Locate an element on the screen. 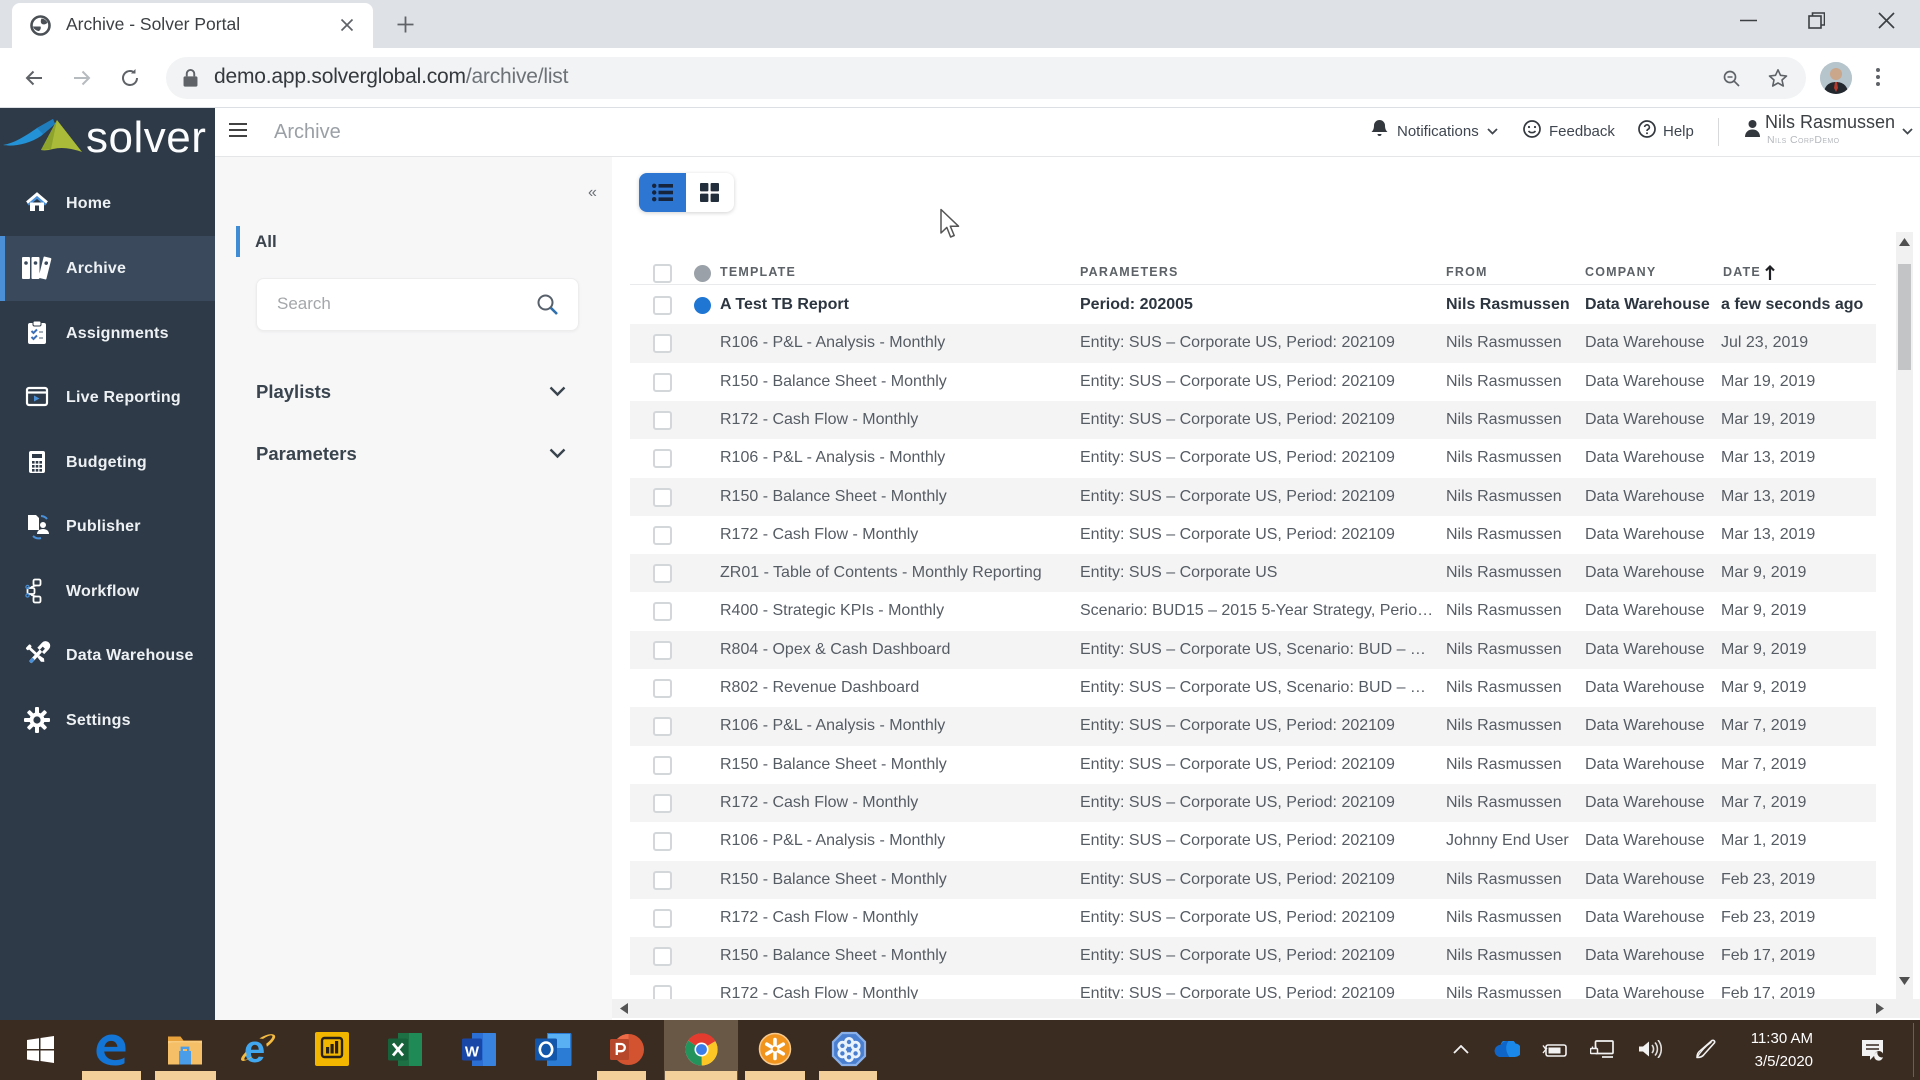 The image size is (1920, 1080). svg-text: e is located at coordinates (254, 1049).